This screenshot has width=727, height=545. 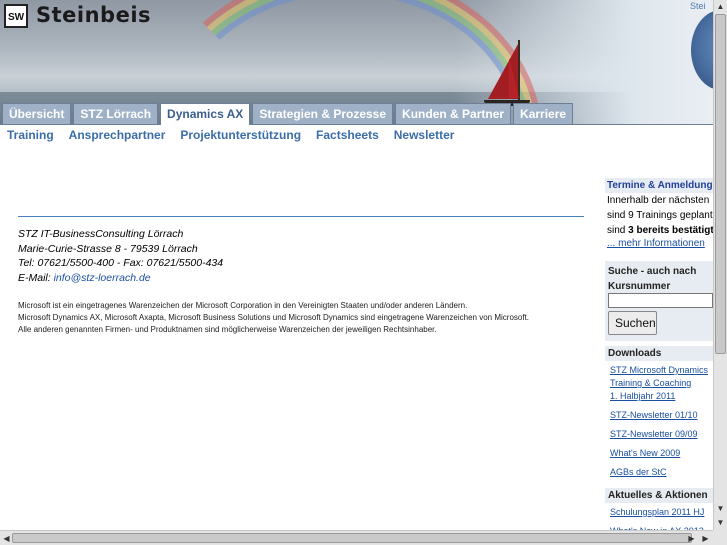 What do you see at coordinates (661, 512) in the screenshot?
I see `news-schulungsplan: Schulungsplan 2011 HJ` at bounding box center [661, 512].